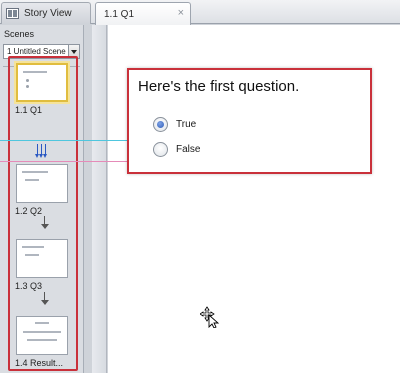  Describe the element at coordinates (36, 51) in the screenshot. I see `scene-selector-value: 1 Untitled Scene` at that location.